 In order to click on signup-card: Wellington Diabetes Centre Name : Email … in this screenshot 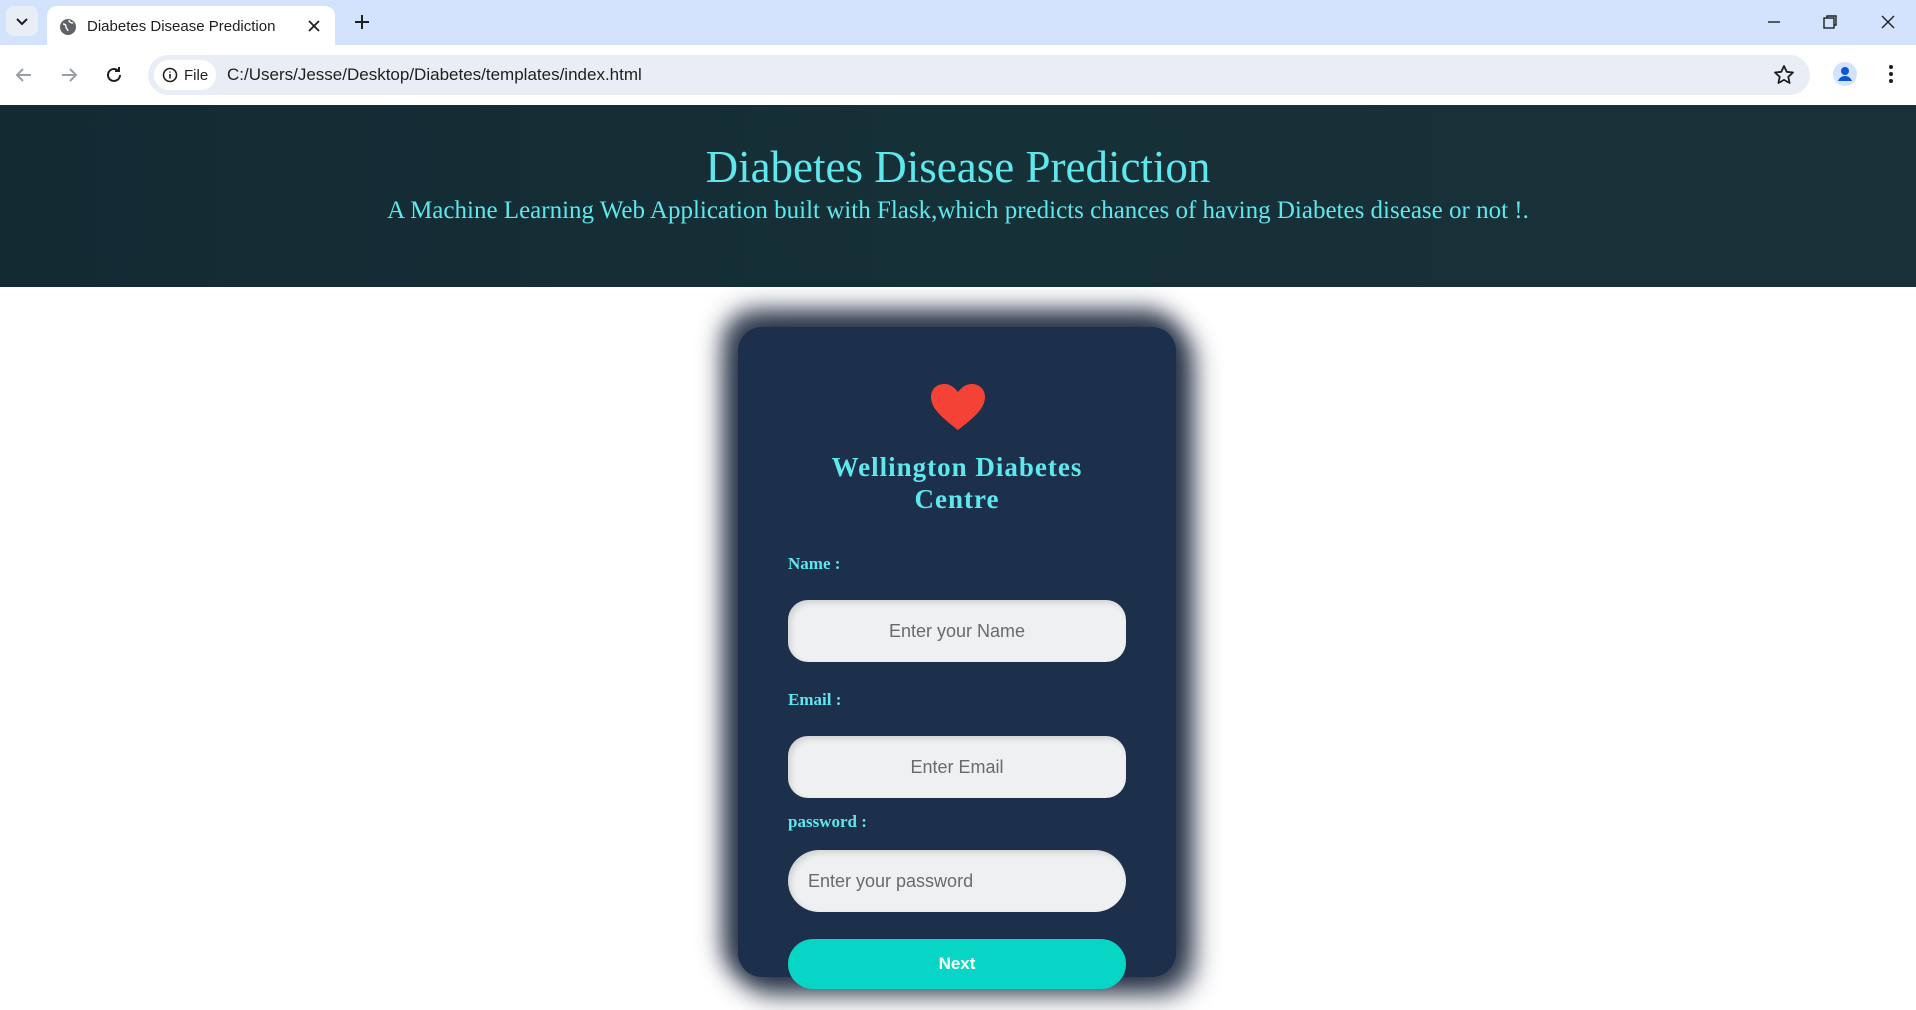, I will do `click(957, 658)`.